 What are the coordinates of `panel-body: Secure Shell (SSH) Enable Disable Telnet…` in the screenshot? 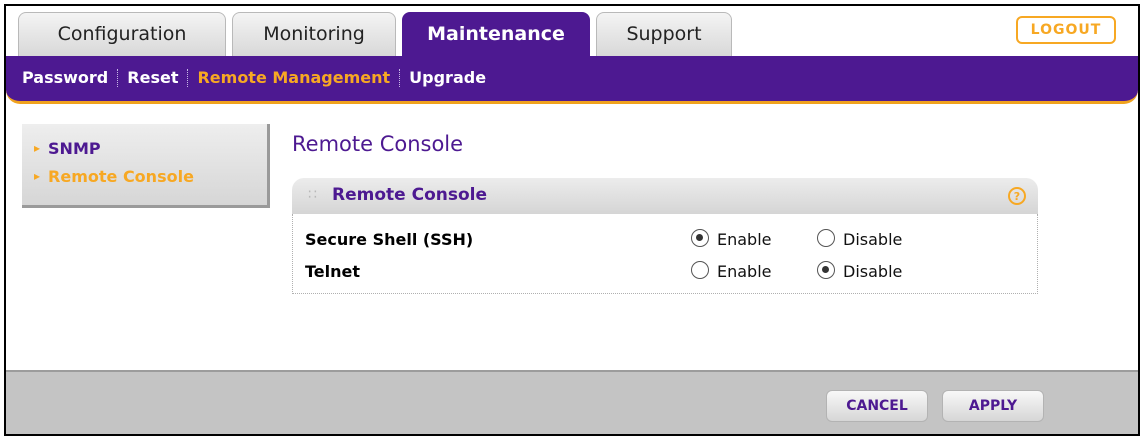 It's located at (665, 254).